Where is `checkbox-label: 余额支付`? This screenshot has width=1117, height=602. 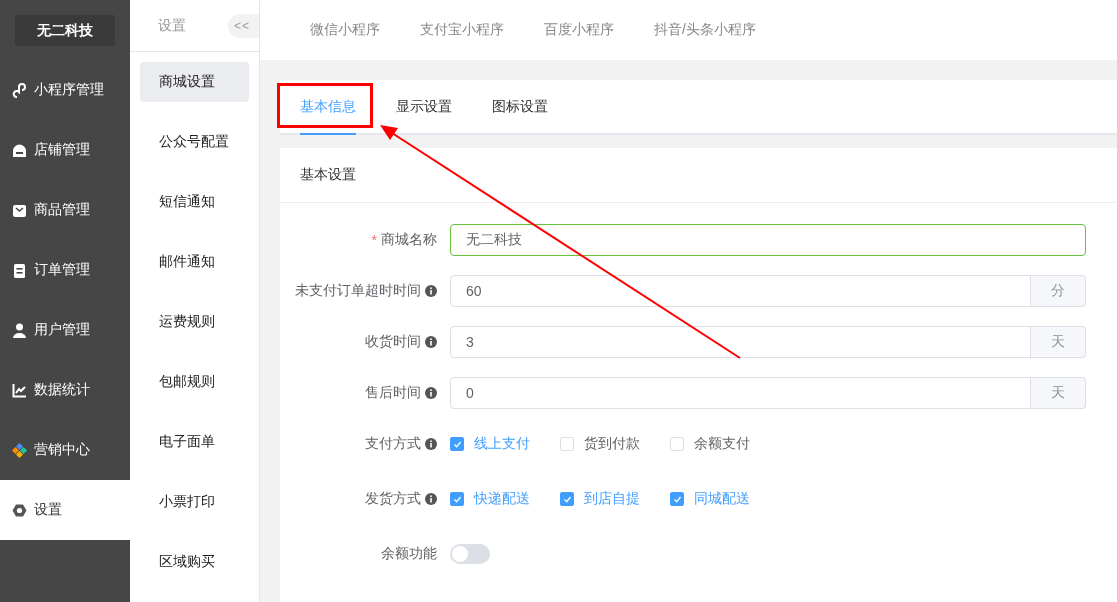
checkbox-label: 余额支付 is located at coordinates (722, 444).